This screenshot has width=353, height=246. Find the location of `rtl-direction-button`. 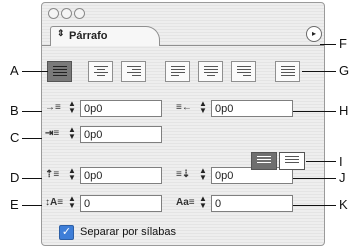

rtl-direction-button is located at coordinates (292, 161).